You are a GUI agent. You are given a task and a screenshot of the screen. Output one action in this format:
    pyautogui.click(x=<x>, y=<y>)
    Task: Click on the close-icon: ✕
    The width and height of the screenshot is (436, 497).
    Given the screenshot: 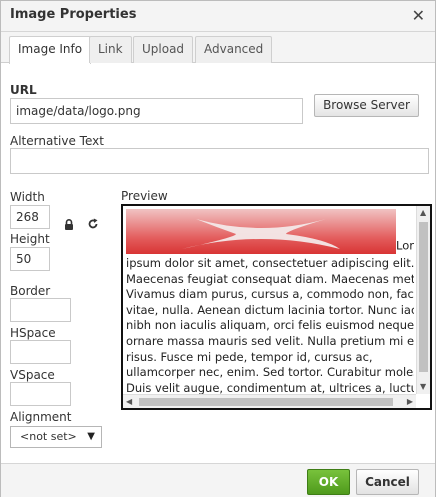 What is the action you would take?
    pyautogui.click(x=418, y=15)
    